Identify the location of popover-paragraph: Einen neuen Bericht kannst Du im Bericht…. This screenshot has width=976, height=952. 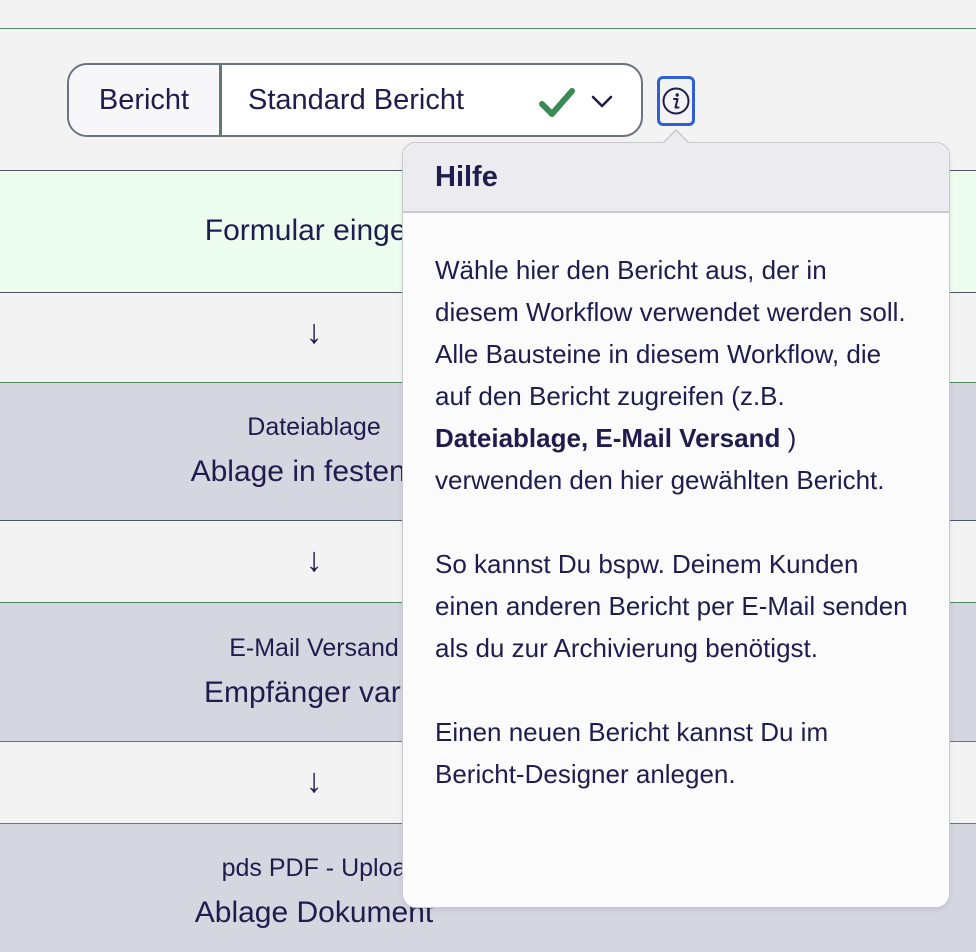
(632, 753).